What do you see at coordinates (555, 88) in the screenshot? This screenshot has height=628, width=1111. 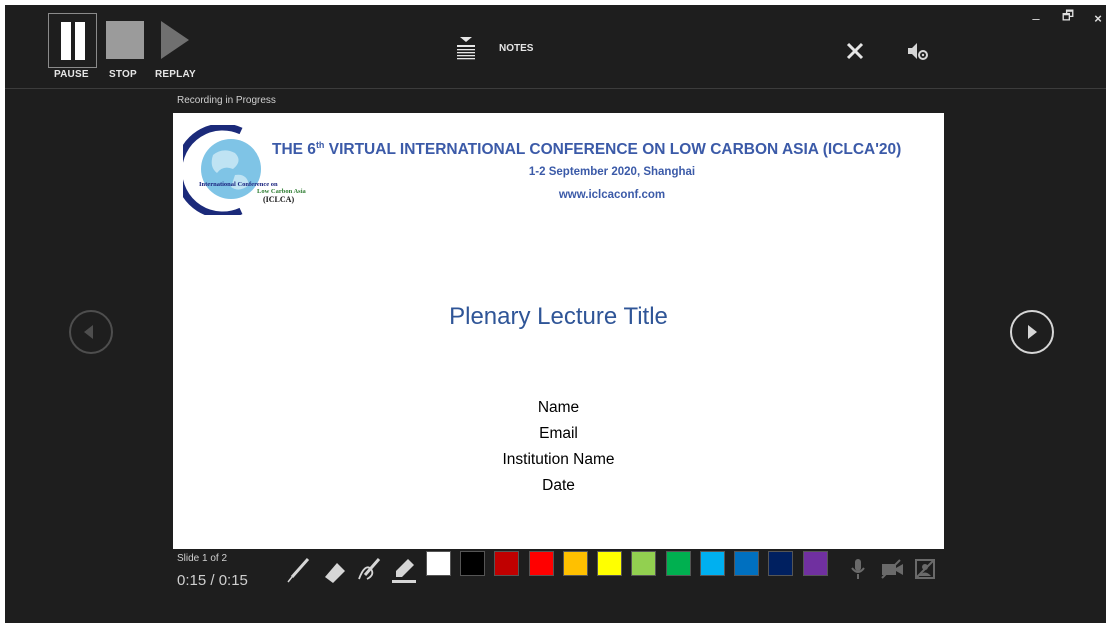 I see `toolbar-divider` at bounding box center [555, 88].